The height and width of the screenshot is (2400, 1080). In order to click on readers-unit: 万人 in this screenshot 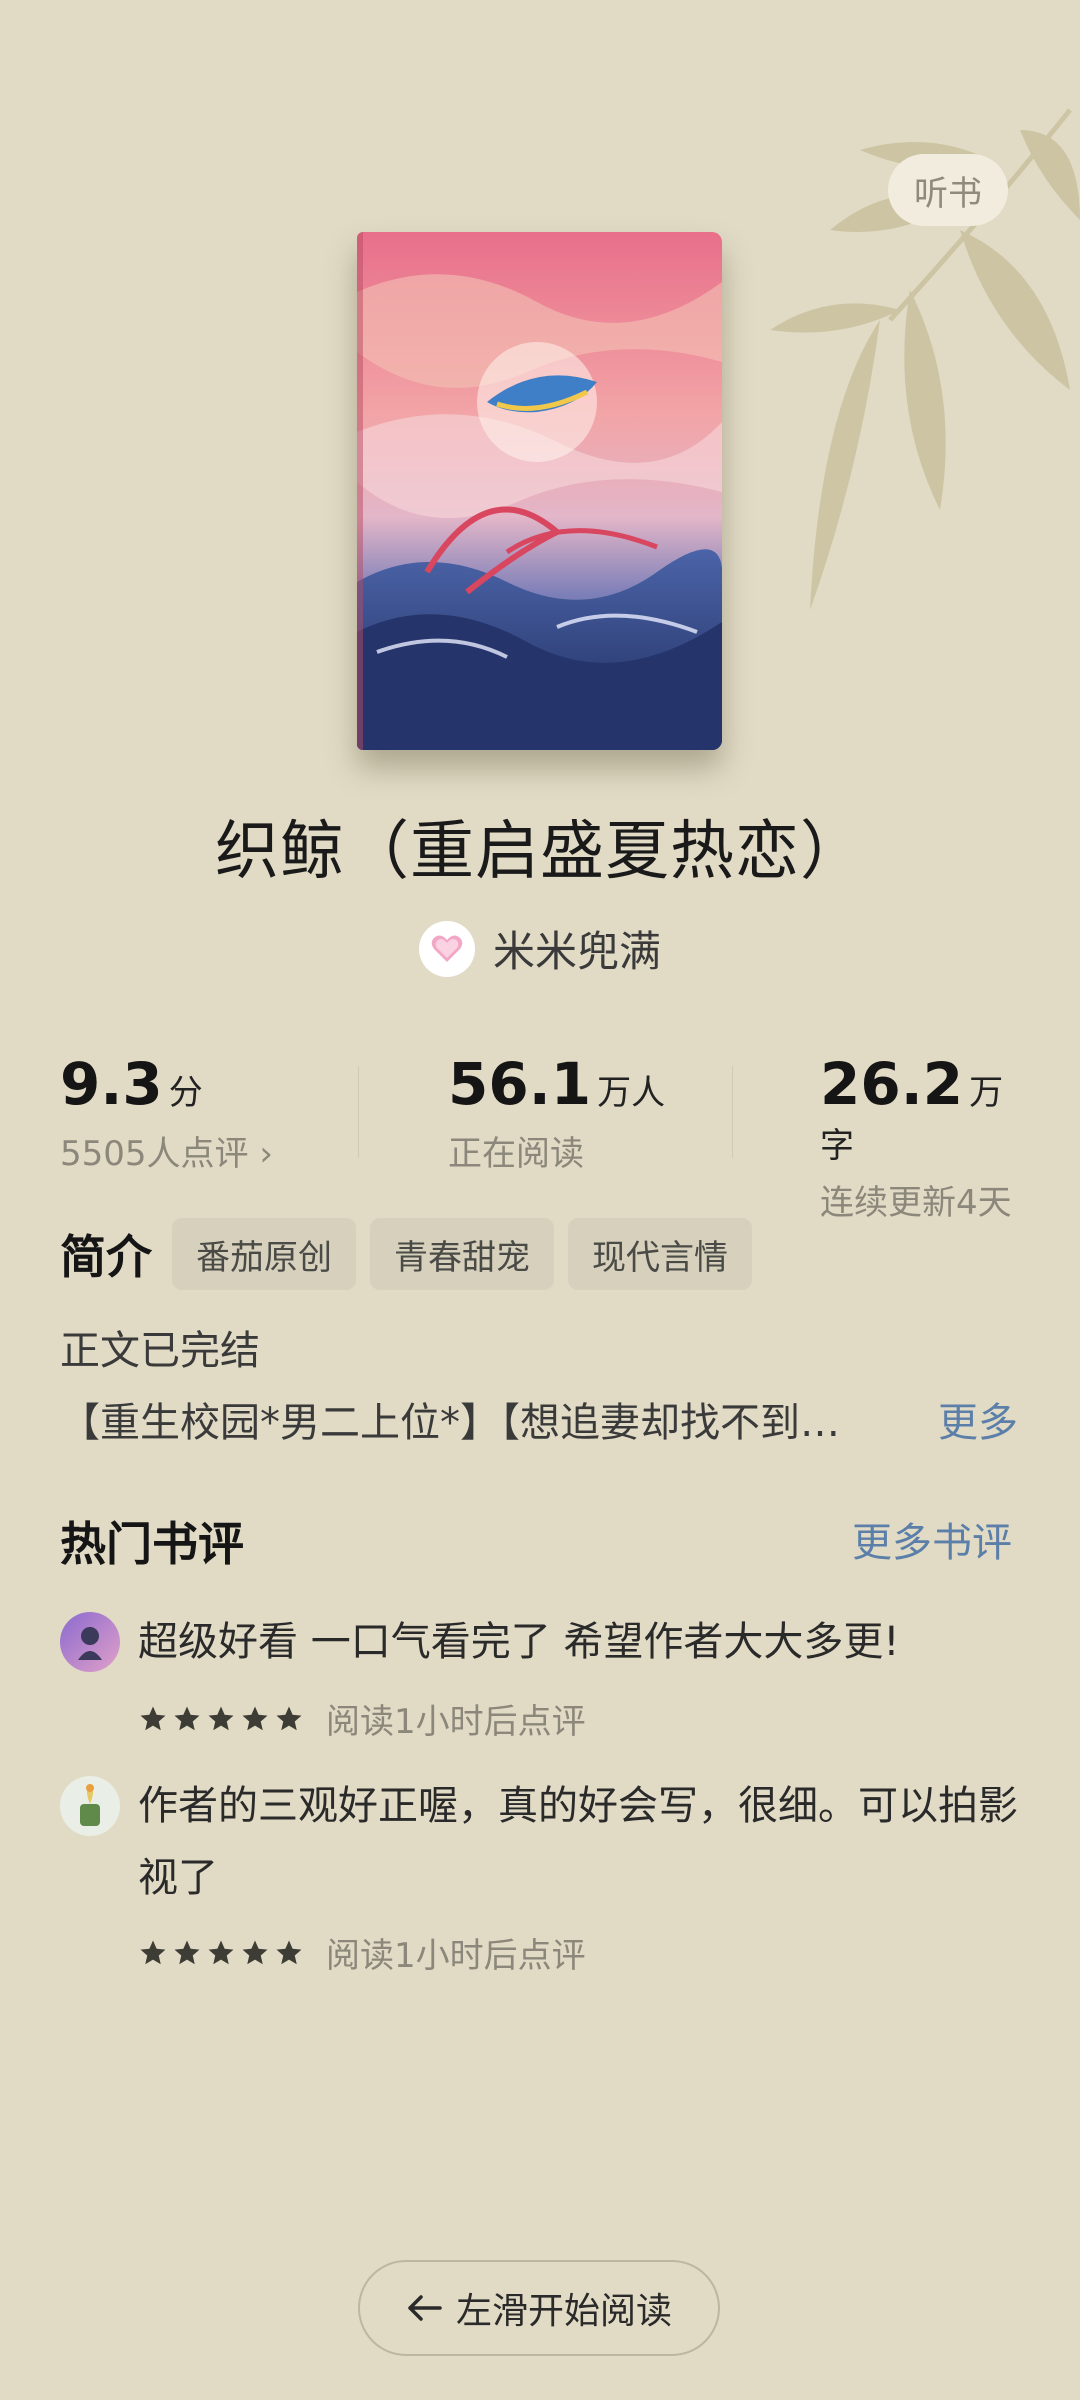, I will do `click(631, 1093)`.